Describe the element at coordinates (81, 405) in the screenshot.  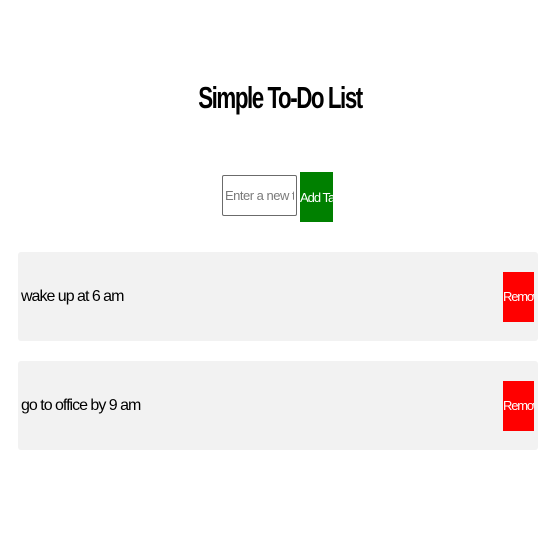
I see `task-text: go to office by 9 am` at that location.